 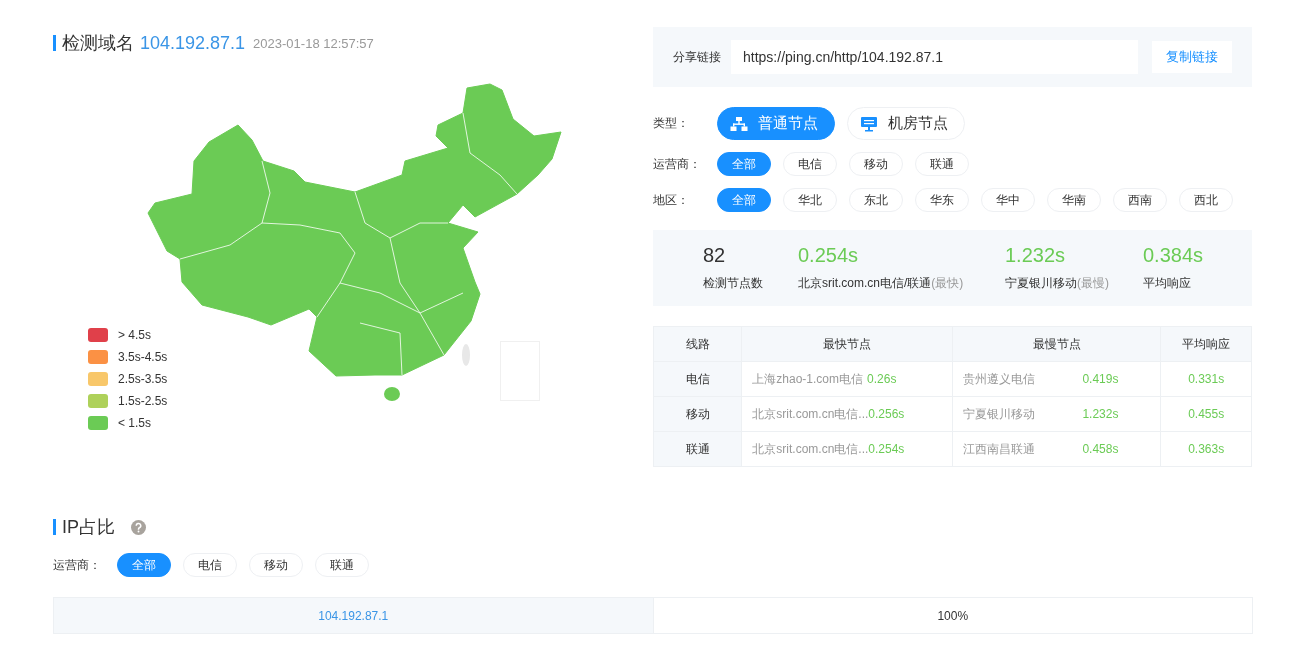 I want to click on domain-text: 104.192.87.1, so click(x=193, y=43).